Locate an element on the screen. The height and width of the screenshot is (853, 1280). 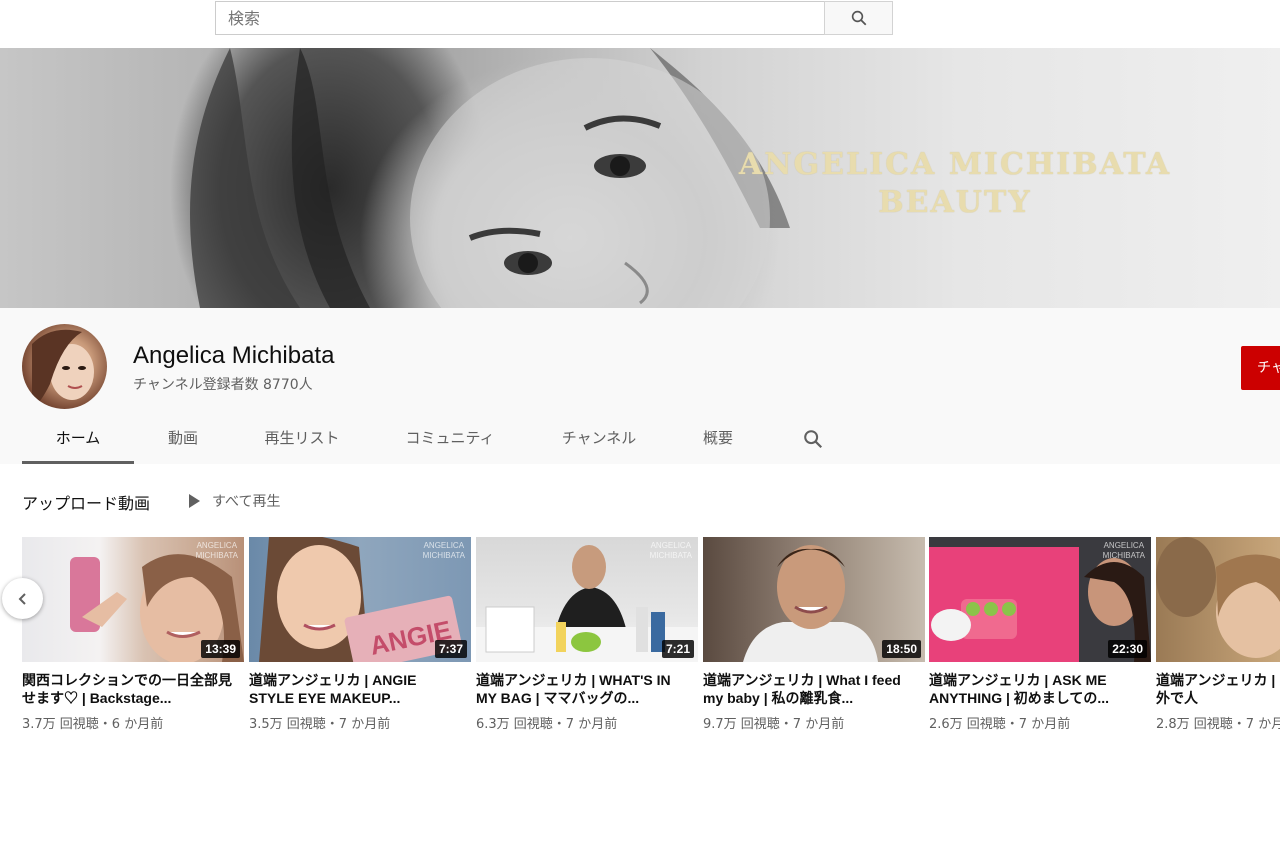
banner-title-line2: BEAUTY is located at coordinates (955, 202).